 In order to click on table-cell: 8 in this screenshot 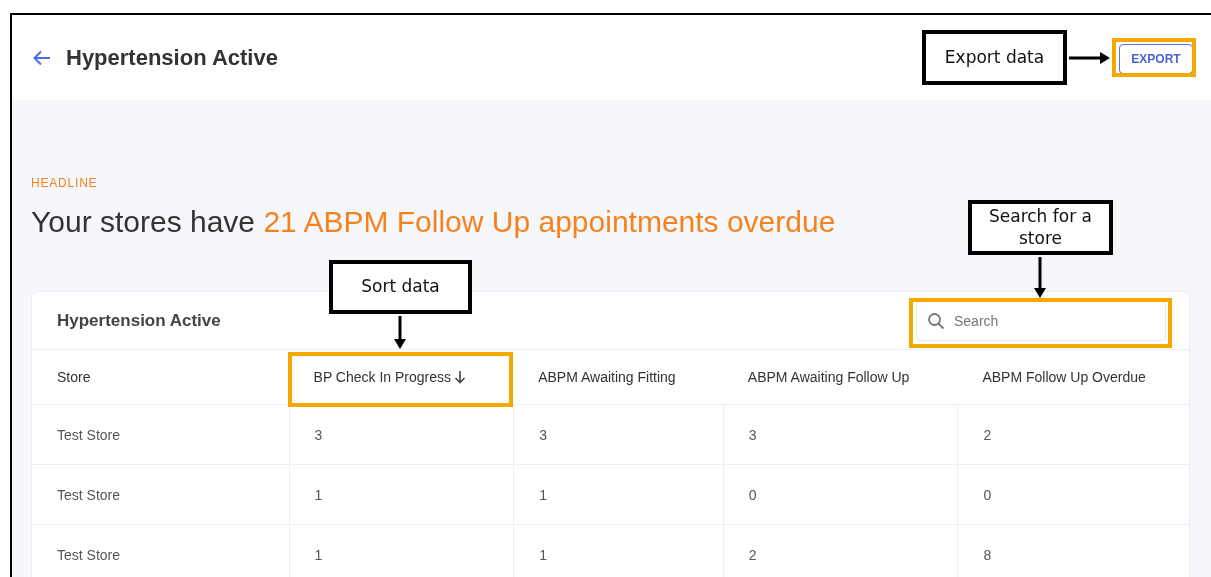, I will do `click(1073, 551)`.